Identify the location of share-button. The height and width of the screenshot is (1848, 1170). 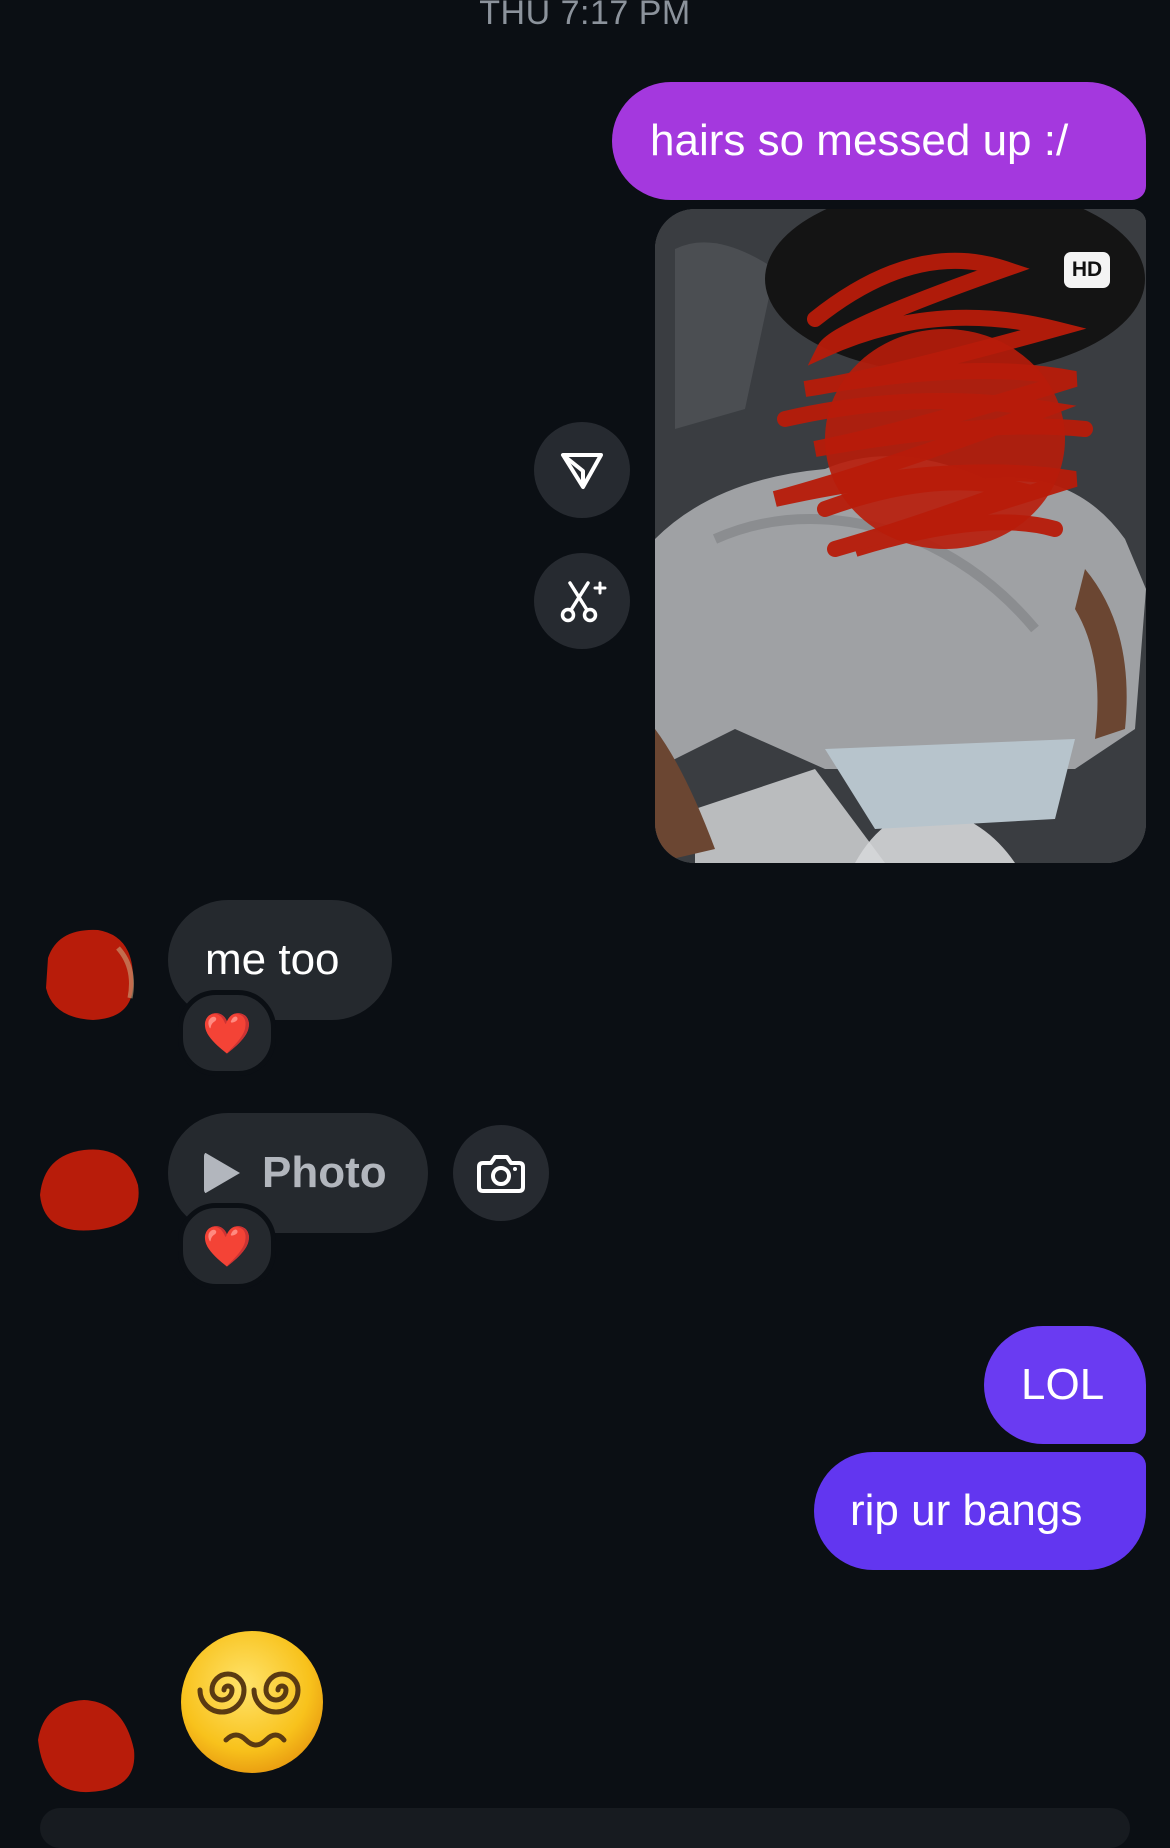
(582, 470).